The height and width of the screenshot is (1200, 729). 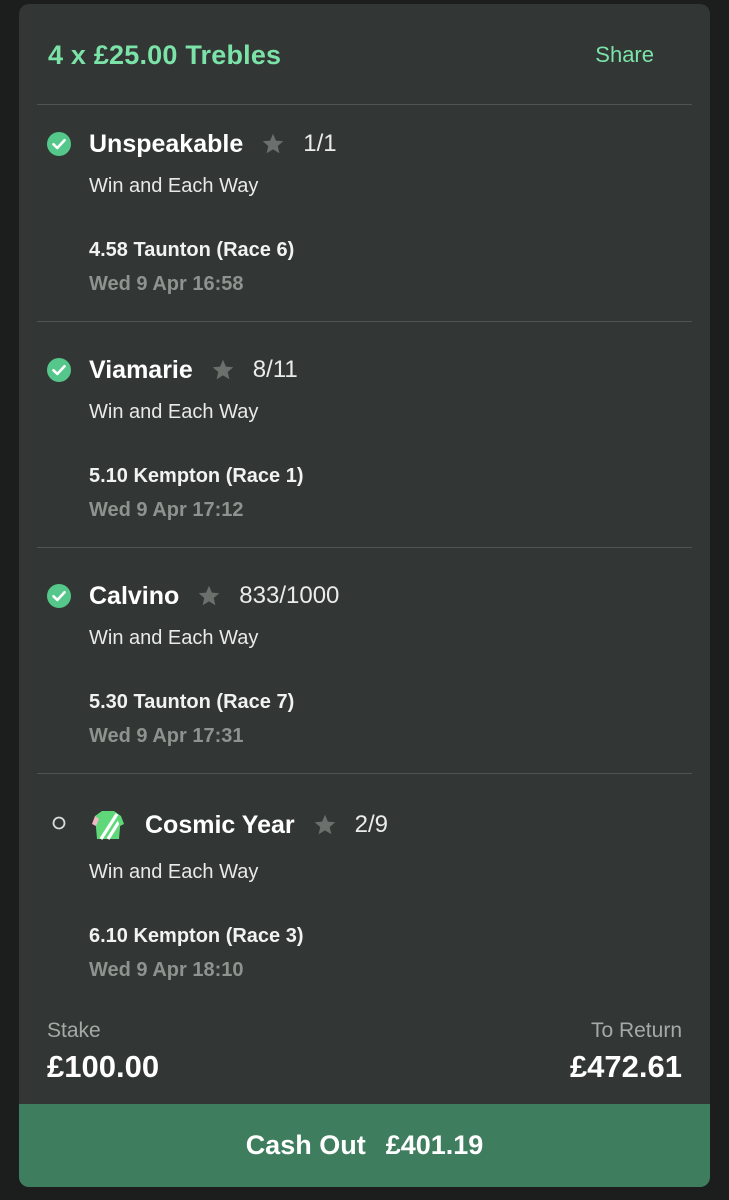 What do you see at coordinates (59, 823) in the screenshot?
I see `empty-circle-icon` at bounding box center [59, 823].